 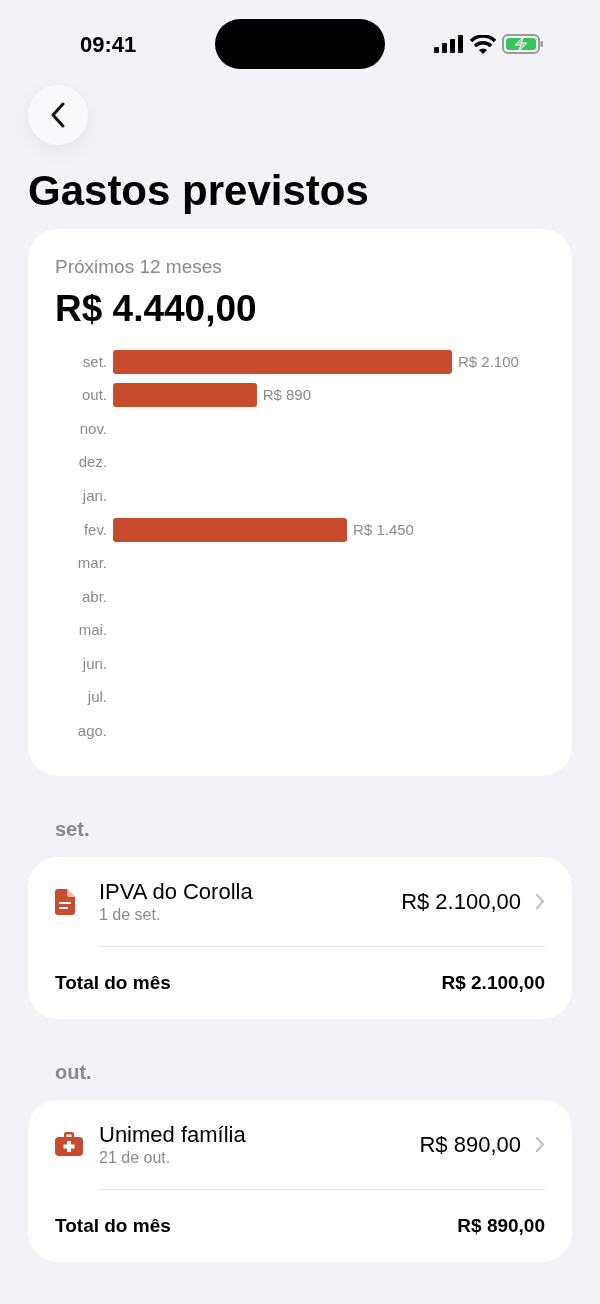 I want to click on axis-label: mar., so click(x=92, y=563).